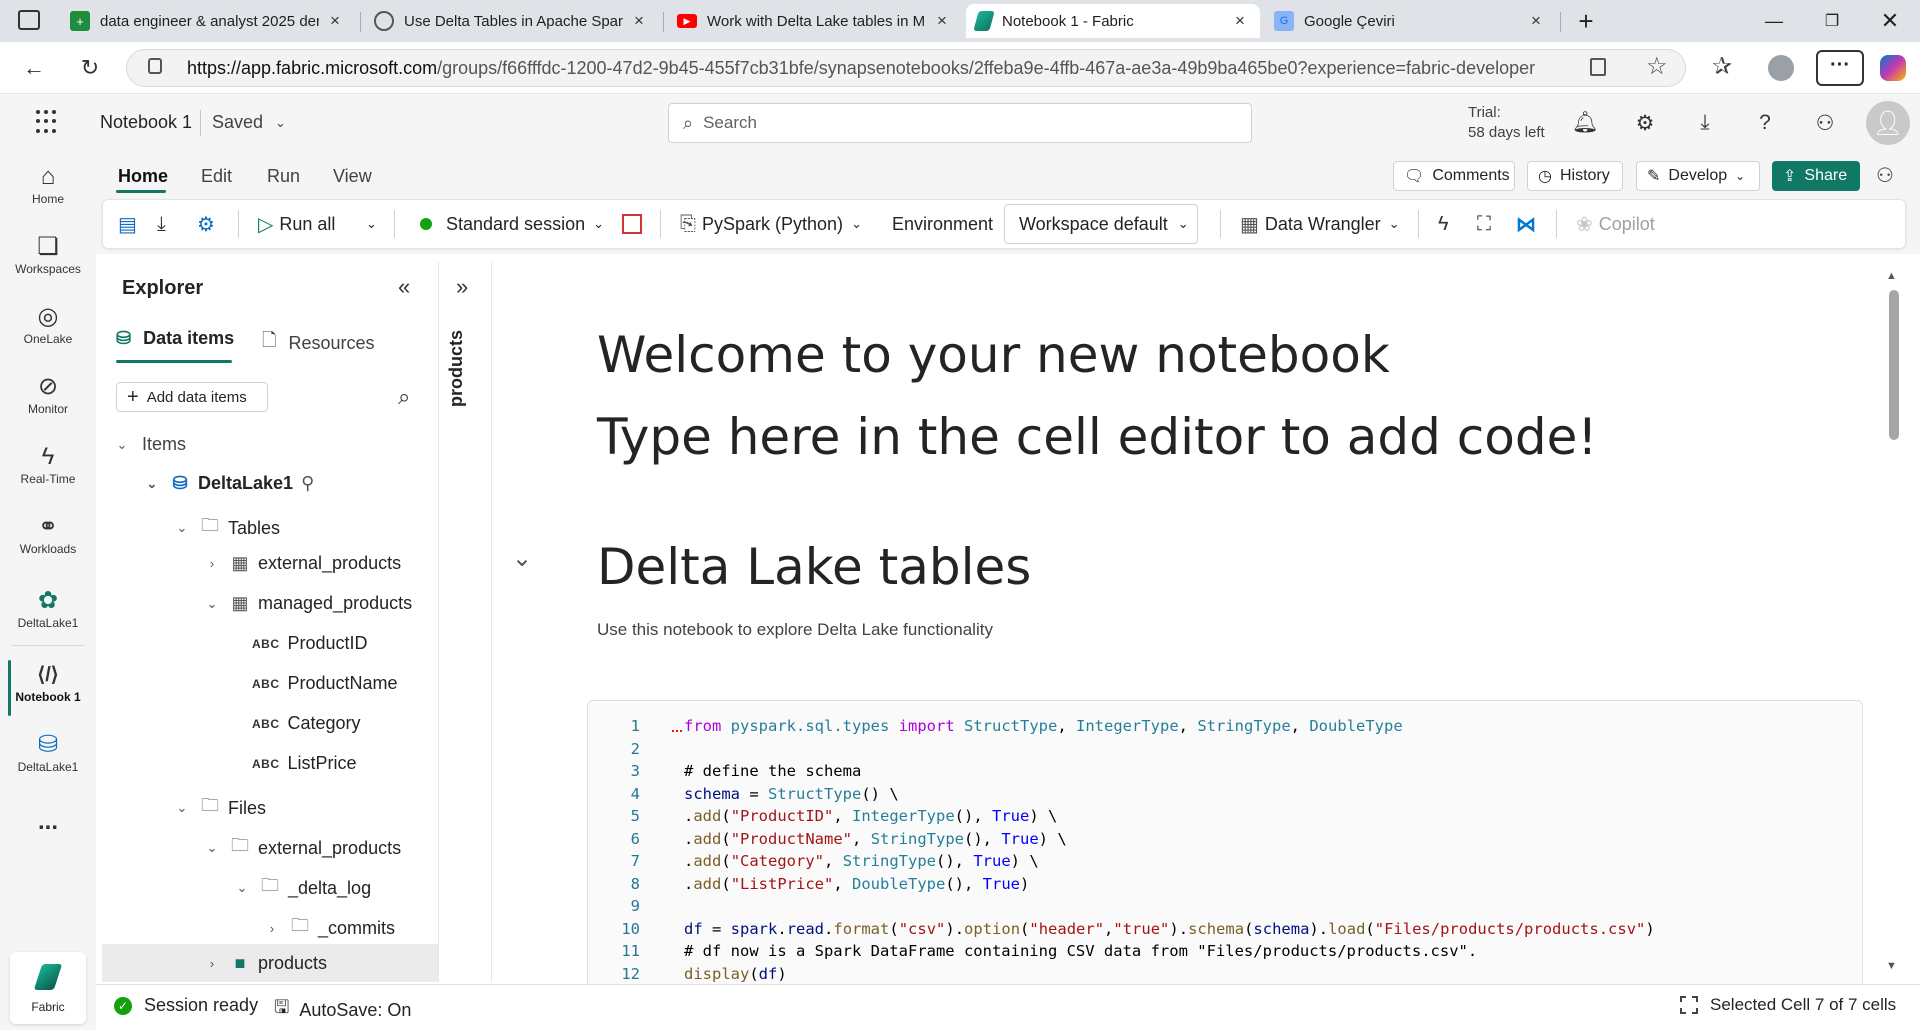 The height and width of the screenshot is (1030, 1920). What do you see at coordinates (1598, 67) in the screenshot?
I see `reading-view-icon` at bounding box center [1598, 67].